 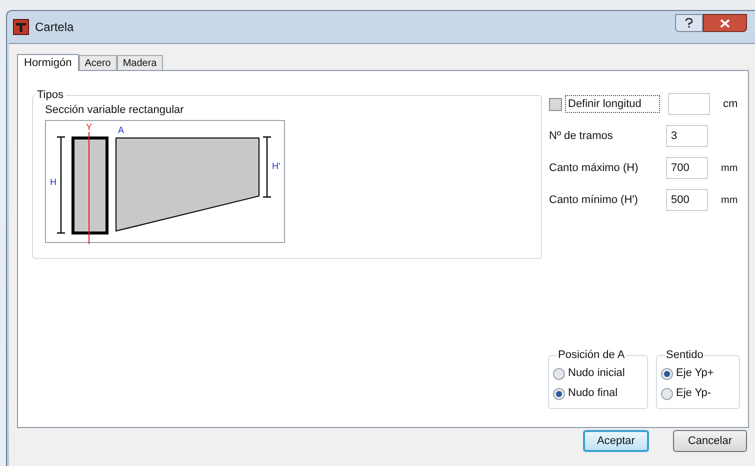 What do you see at coordinates (687, 200) in the screenshot?
I see `input-field: 500` at bounding box center [687, 200].